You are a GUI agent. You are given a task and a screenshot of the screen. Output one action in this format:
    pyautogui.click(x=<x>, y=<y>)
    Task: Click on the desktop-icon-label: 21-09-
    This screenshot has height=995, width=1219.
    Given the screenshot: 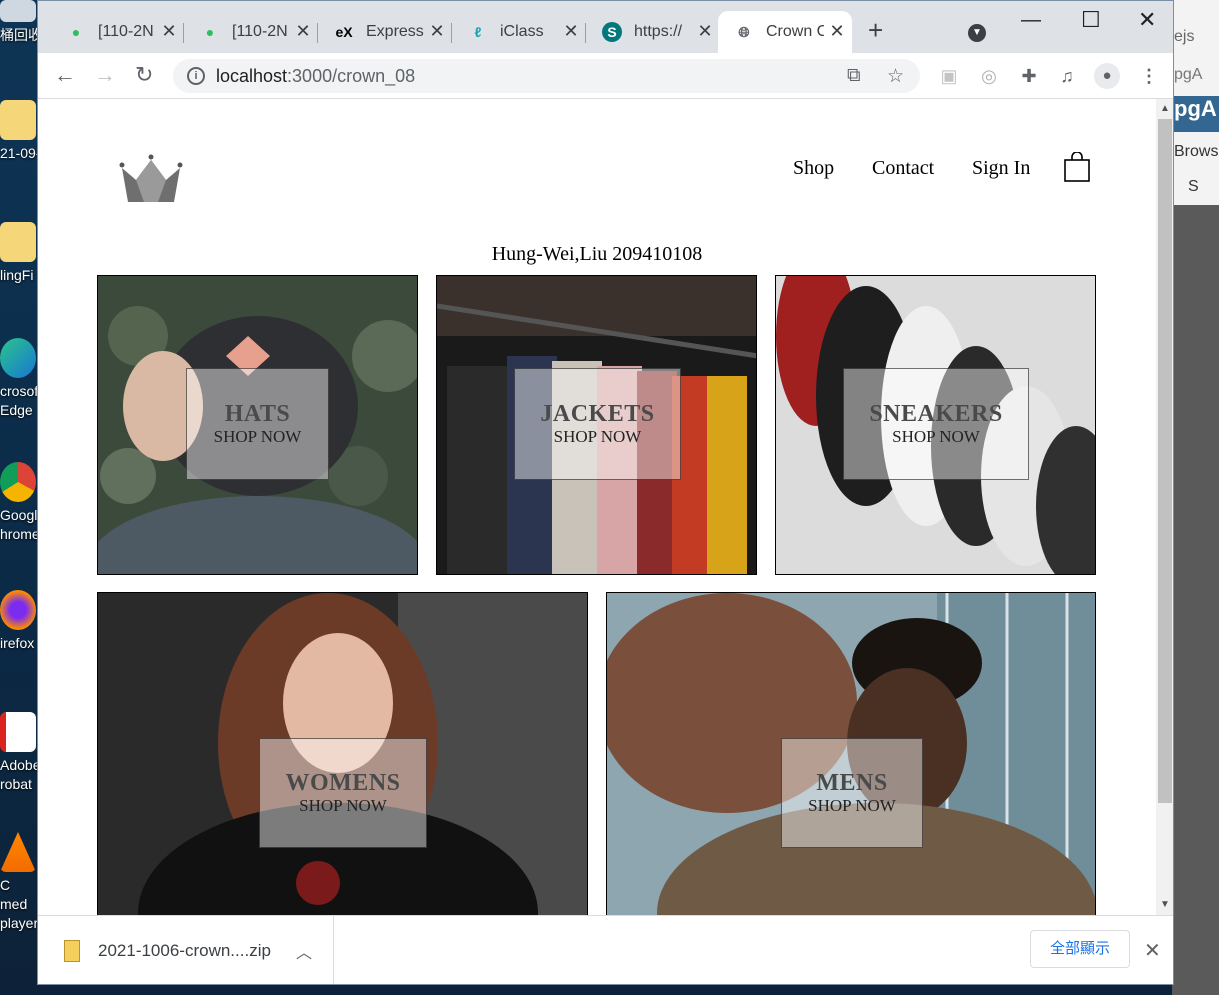 What is the action you would take?
    pyautogui.click(x=19, y=153)
    